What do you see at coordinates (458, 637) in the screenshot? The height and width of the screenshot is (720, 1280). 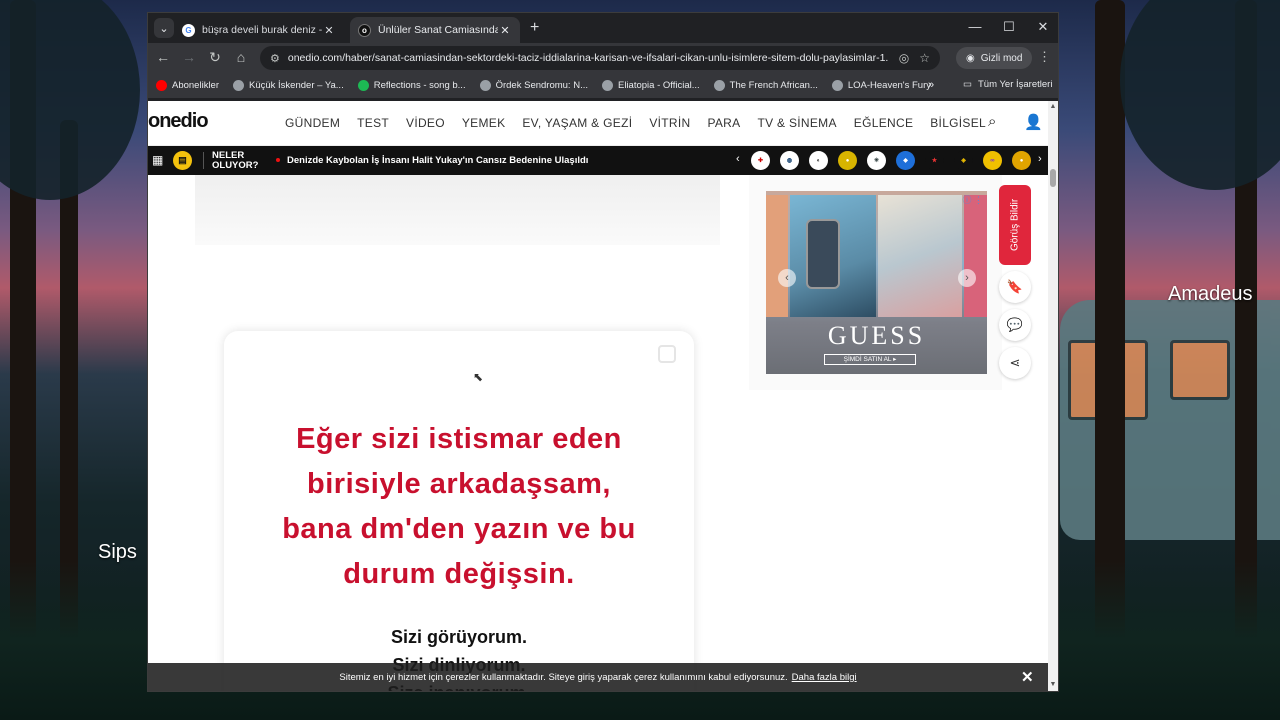 I see `subtext-line: Sizi görüyorum.` at bounding box center [458, 637].